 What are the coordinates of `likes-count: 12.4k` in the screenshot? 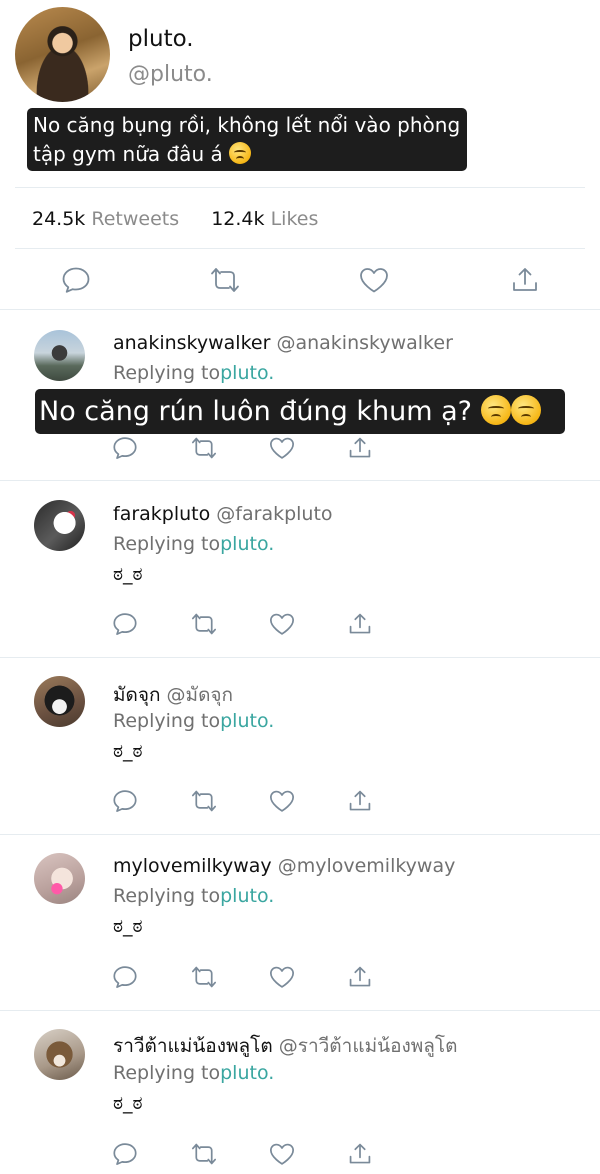 It's located at (237, 219).